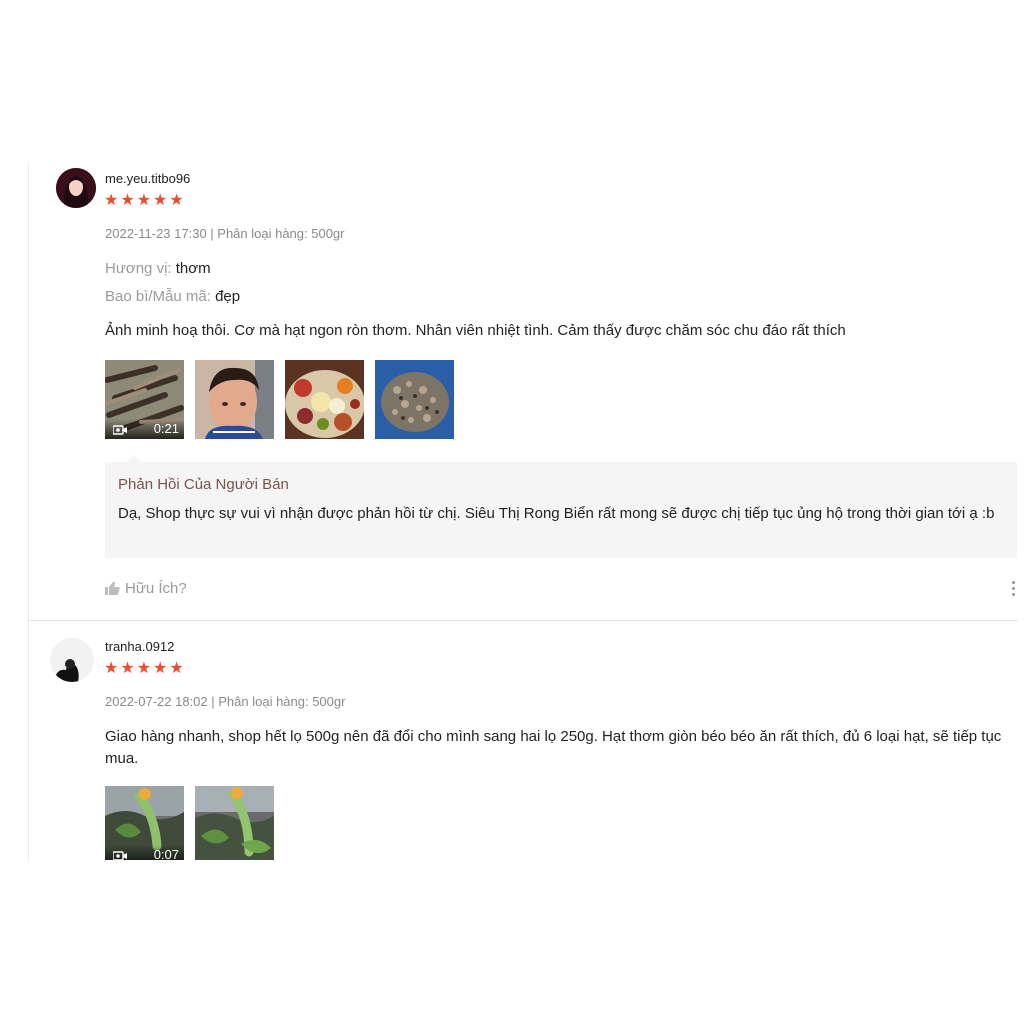 The height and width of the screenshot is (1024, 1024). What do you see at coordinates (166, 428) in the screenshot?
I see `video-duration: 0:21` at bounding box center [166, 428].